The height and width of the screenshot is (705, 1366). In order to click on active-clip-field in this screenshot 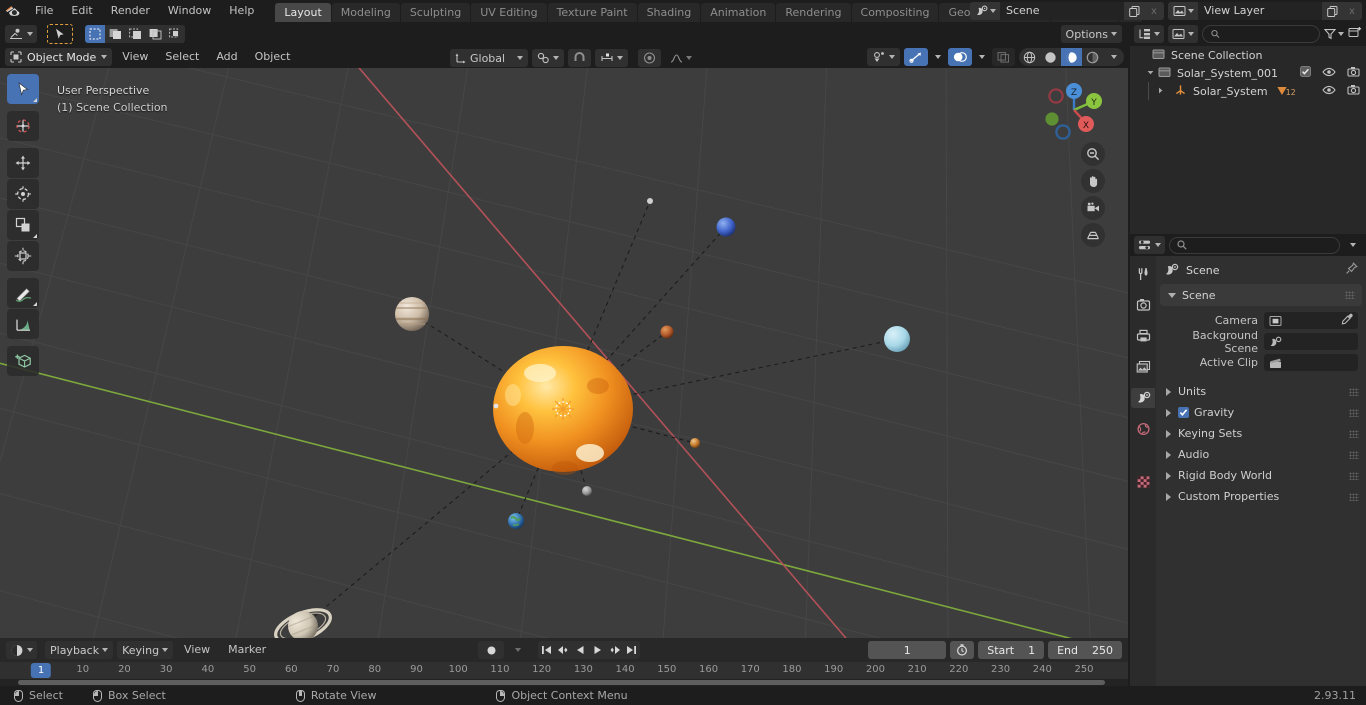, I will do `click(1311, 362)`.